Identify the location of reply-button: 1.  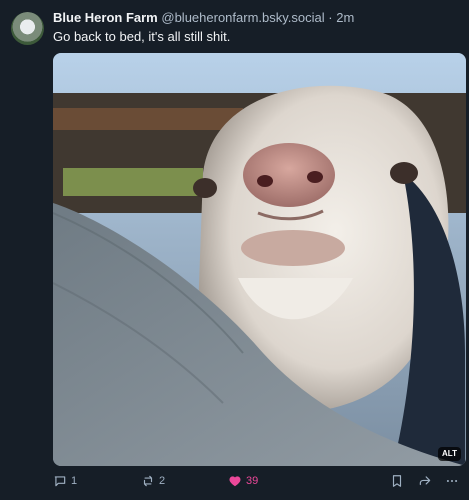
(65, 481).